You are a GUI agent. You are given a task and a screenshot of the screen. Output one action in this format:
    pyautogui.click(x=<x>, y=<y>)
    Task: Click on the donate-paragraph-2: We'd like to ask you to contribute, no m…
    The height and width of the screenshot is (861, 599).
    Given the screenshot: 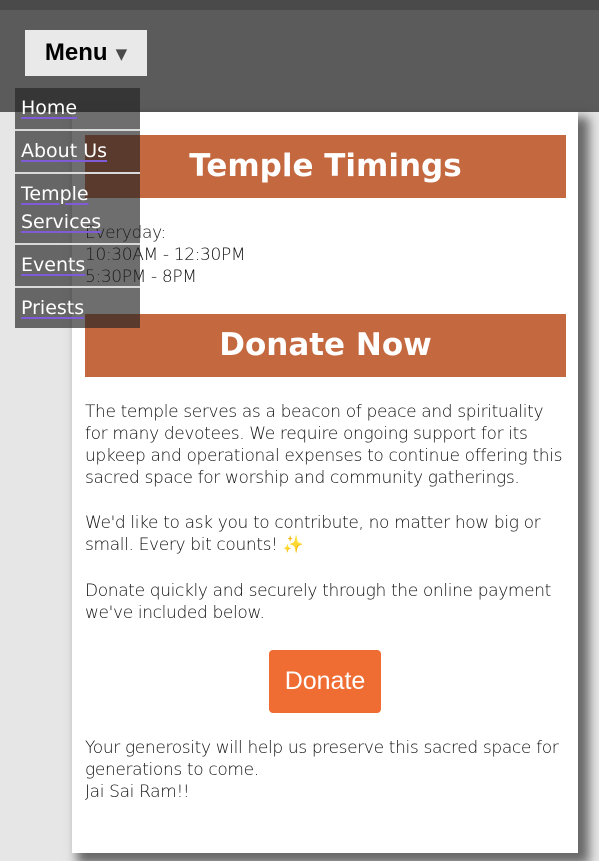 What is the action you would take?
    pyautogui.click(x=327, y=534)
    